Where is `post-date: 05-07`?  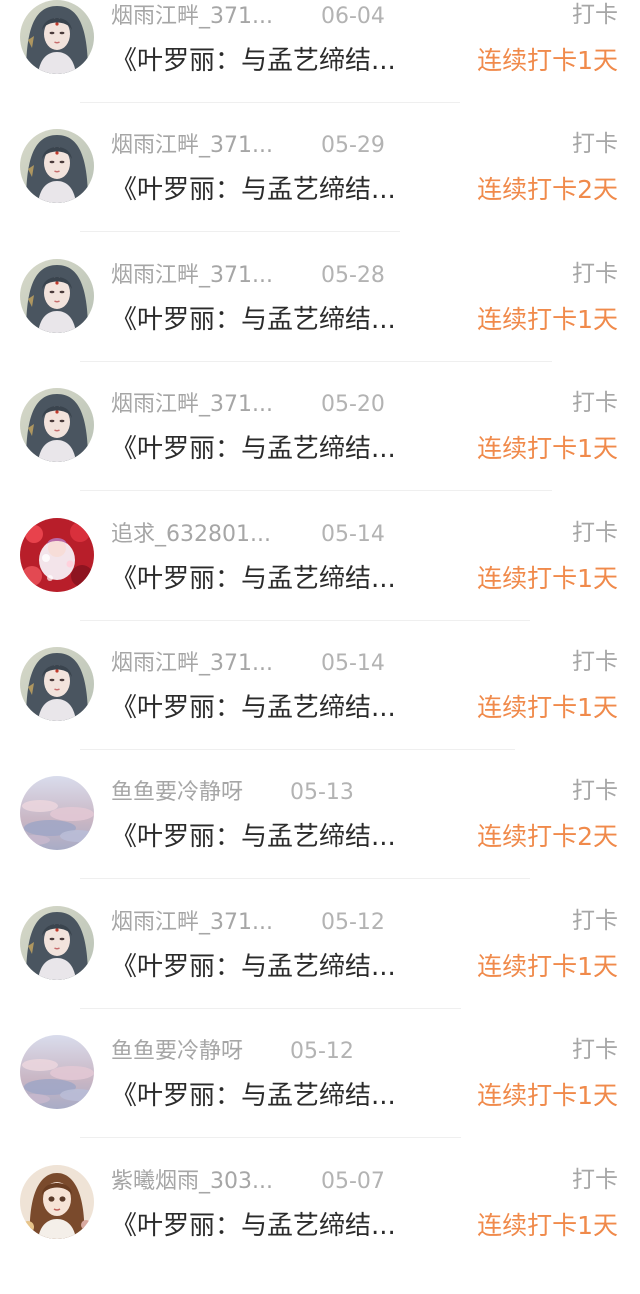
post-date: 05-07 is located at coordinates (353, 1181).